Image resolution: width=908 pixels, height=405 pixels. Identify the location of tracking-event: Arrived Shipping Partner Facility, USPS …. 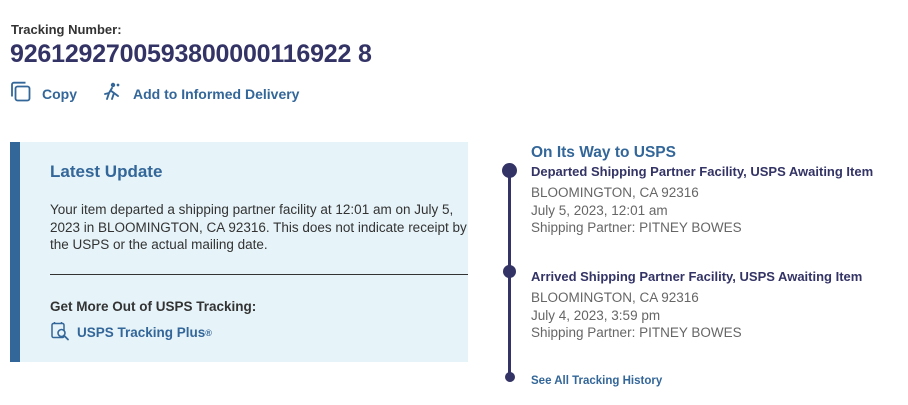
(696, 305).